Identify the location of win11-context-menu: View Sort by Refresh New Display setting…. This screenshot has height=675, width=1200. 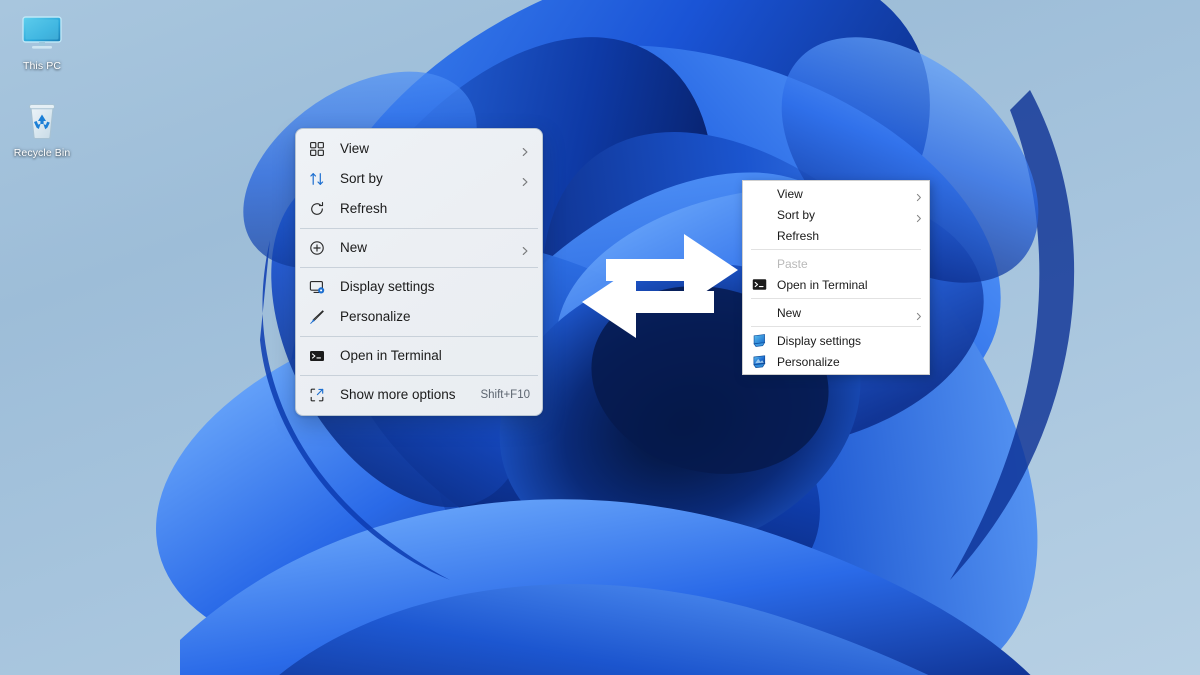
(419, 272).